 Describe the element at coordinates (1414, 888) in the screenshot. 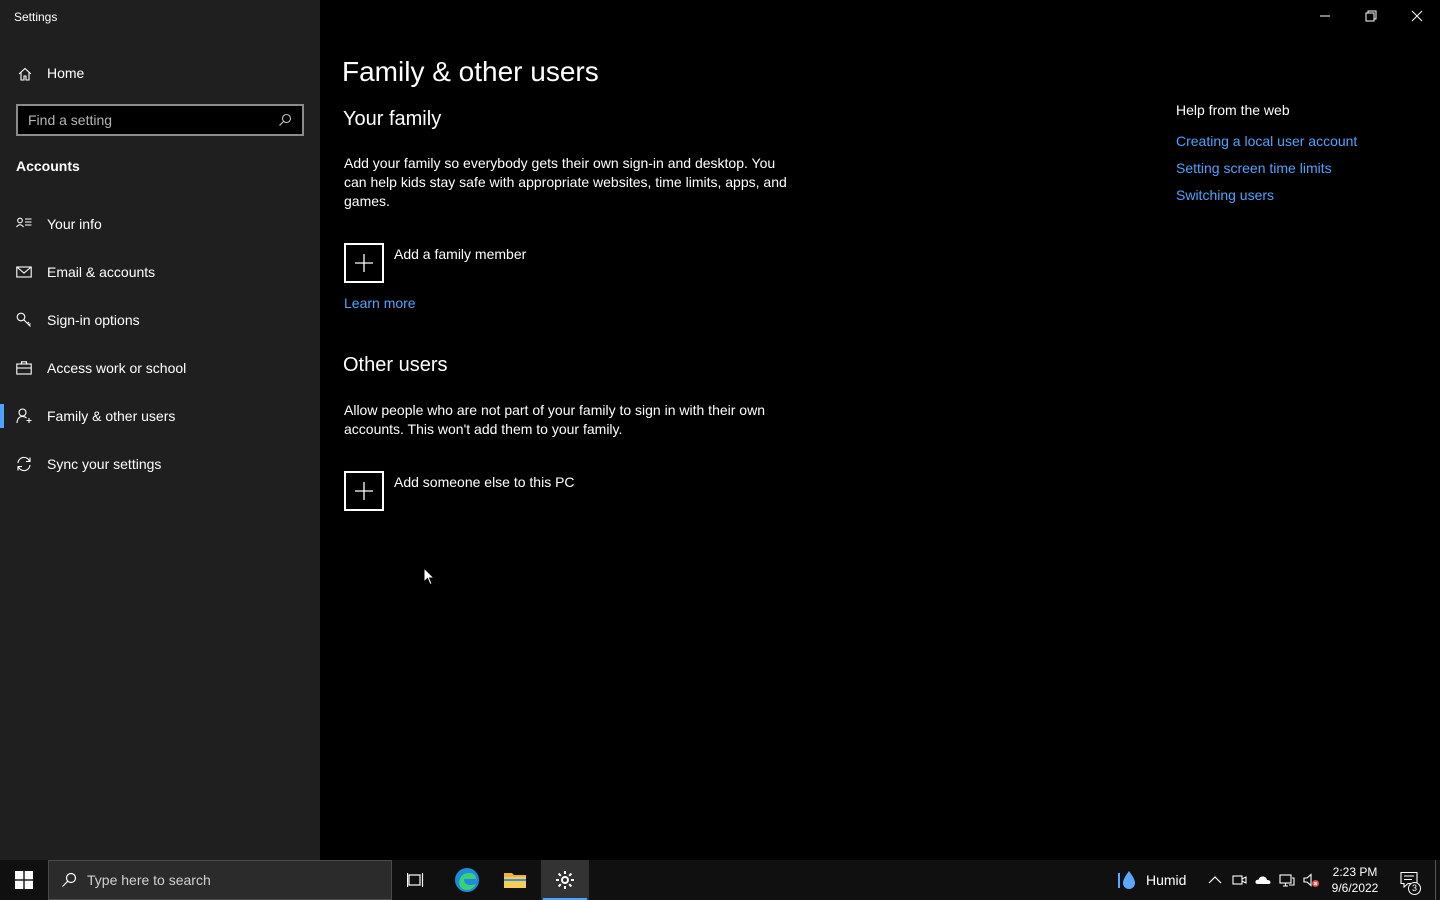

I see `notification-count-badge: 3` at that location.